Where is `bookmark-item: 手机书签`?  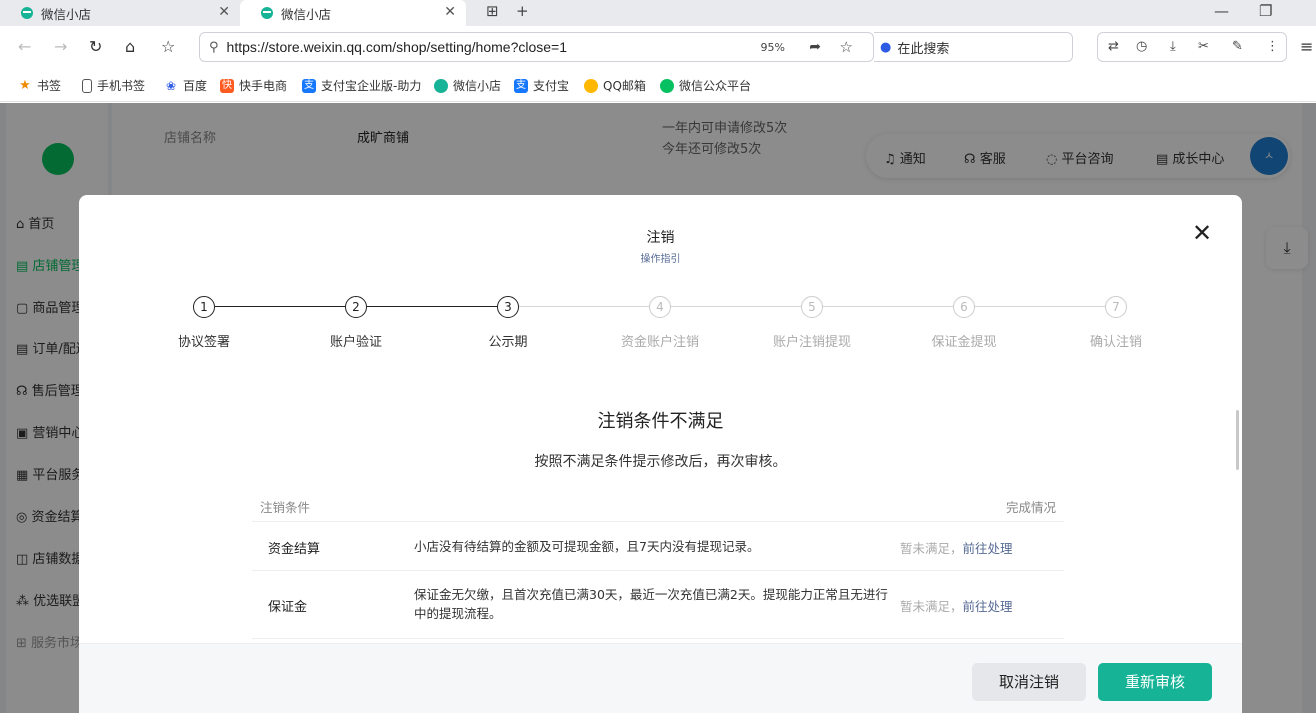
bookmark-item: 手机书签 is located at coordinates (113, 85).